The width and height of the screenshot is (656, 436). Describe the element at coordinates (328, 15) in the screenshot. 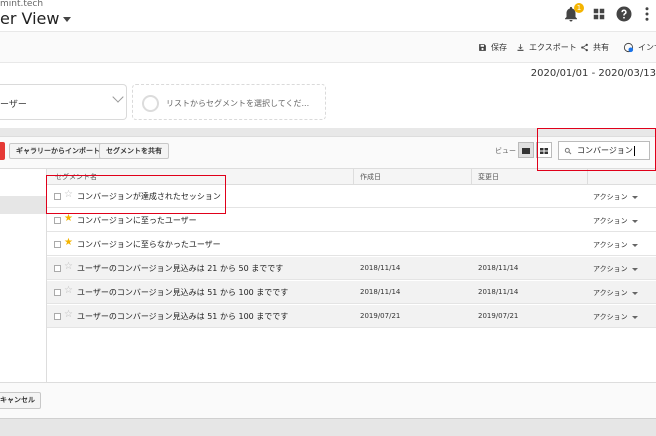

I see `app-header: mint.tech er View 1` at that location.